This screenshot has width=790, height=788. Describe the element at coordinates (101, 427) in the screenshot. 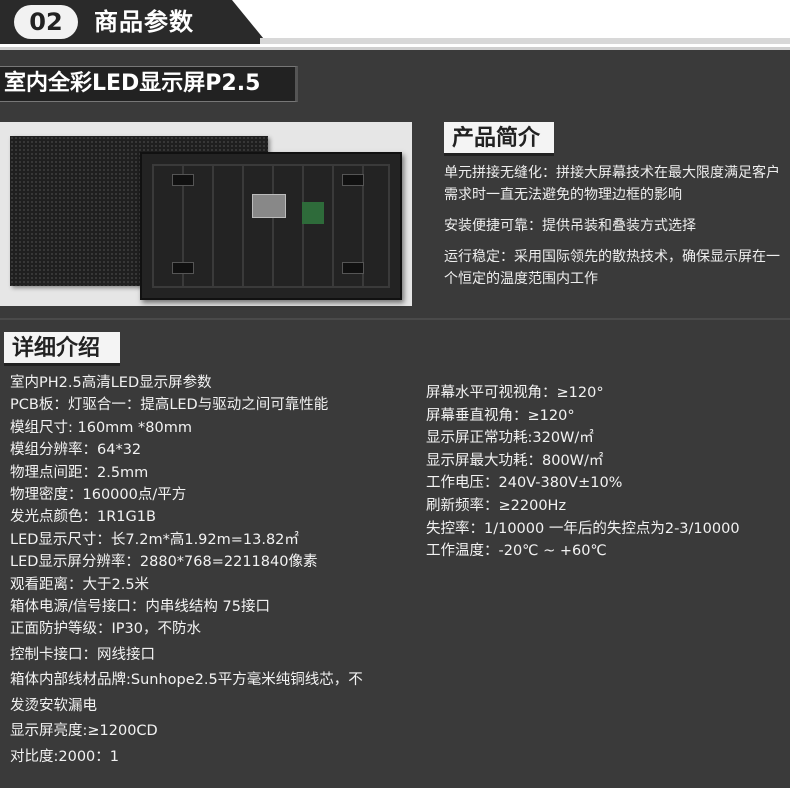

I see `spec-item: 模组尺寸: 160mm *80mm` at that location.